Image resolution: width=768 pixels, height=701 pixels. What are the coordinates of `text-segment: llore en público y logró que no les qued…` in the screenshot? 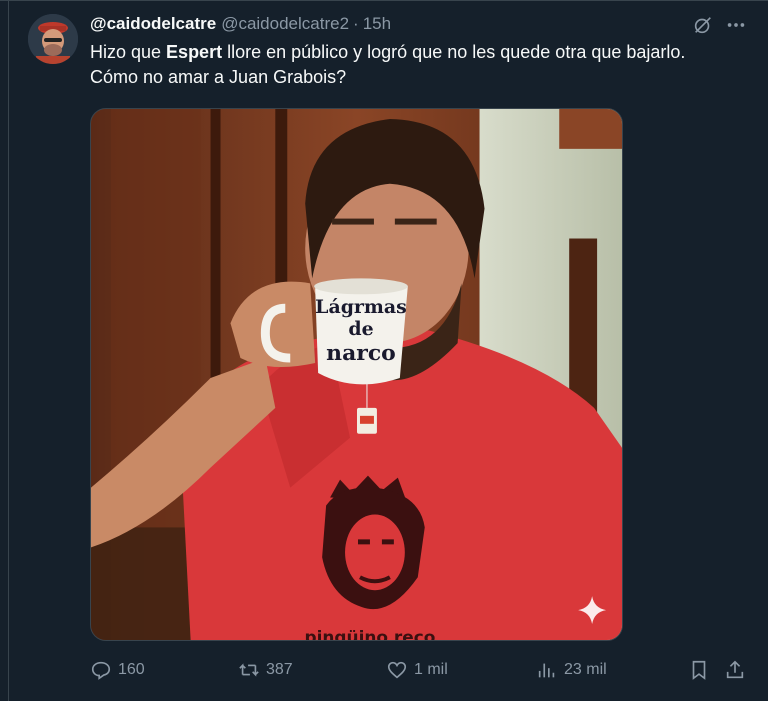 It's located at (454, 52).